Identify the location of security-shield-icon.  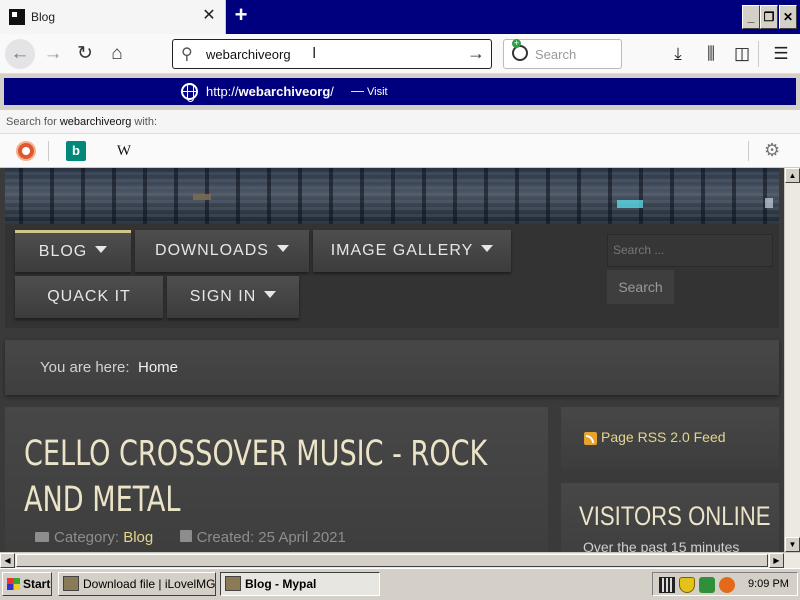
(687, 585).